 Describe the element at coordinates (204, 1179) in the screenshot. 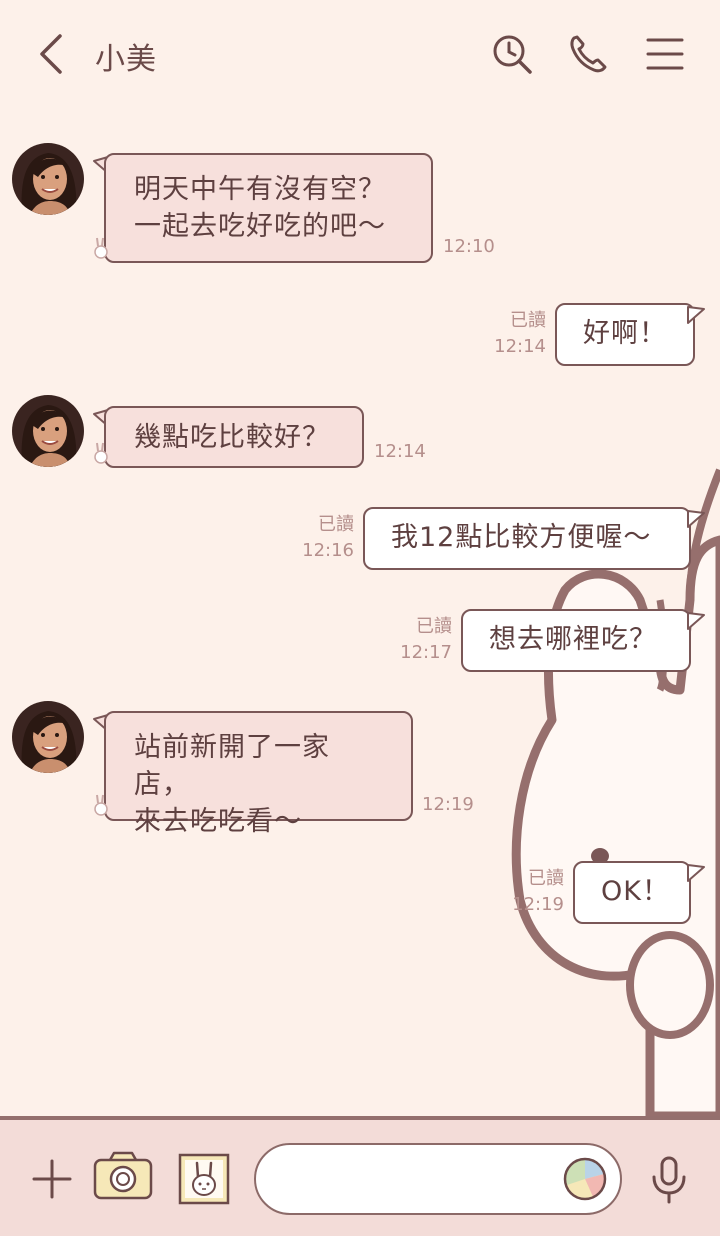

I see `sticker-icon` at that location.